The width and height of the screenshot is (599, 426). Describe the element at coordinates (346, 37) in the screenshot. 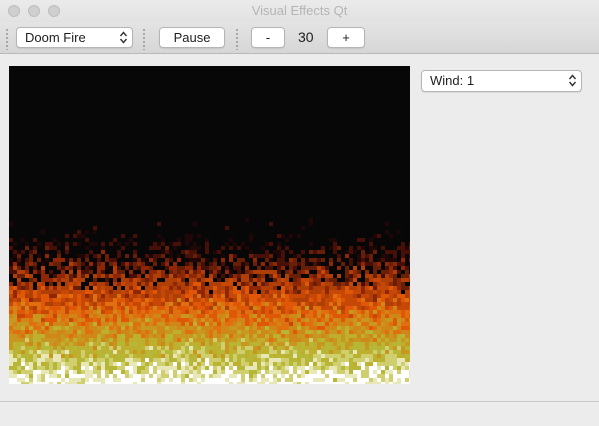

I see `increase-button: +` at that location.